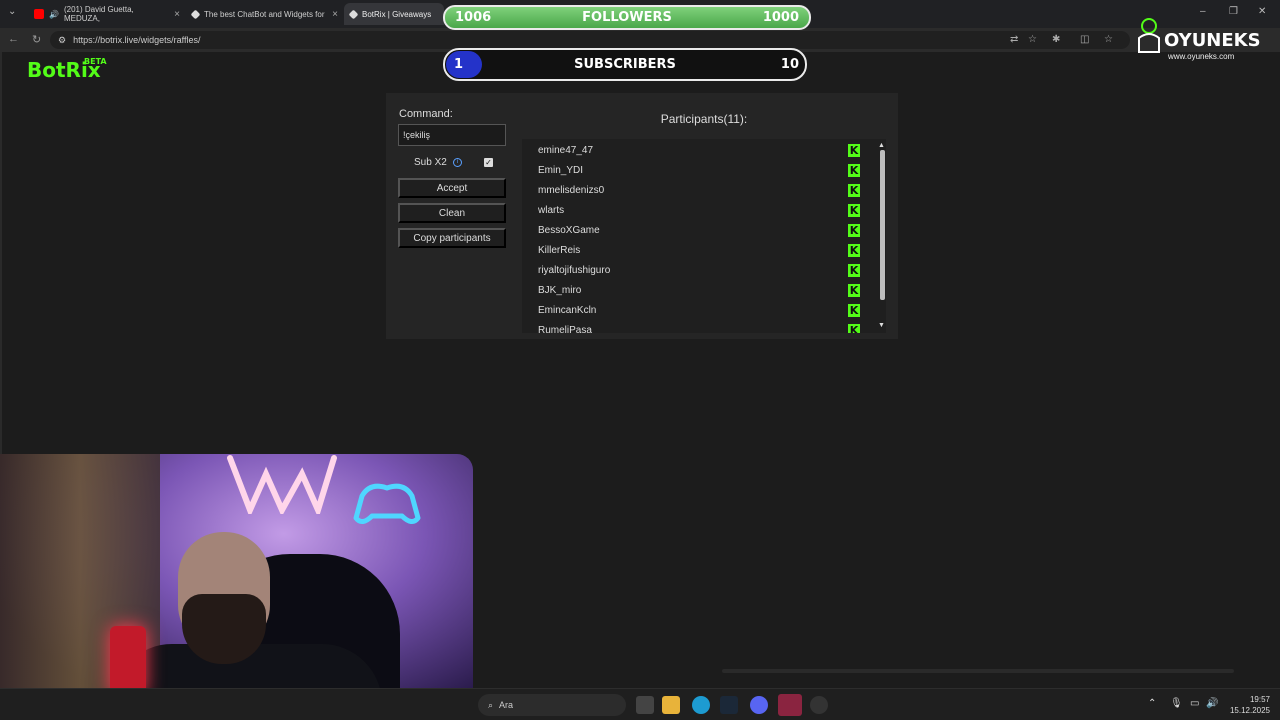 The image size is (1280, 720). What do you see at coordinates (1176, 703) in the screenshot?
I see `microphone-tray-icon: 🎙` at bounding box center [1176, 703].